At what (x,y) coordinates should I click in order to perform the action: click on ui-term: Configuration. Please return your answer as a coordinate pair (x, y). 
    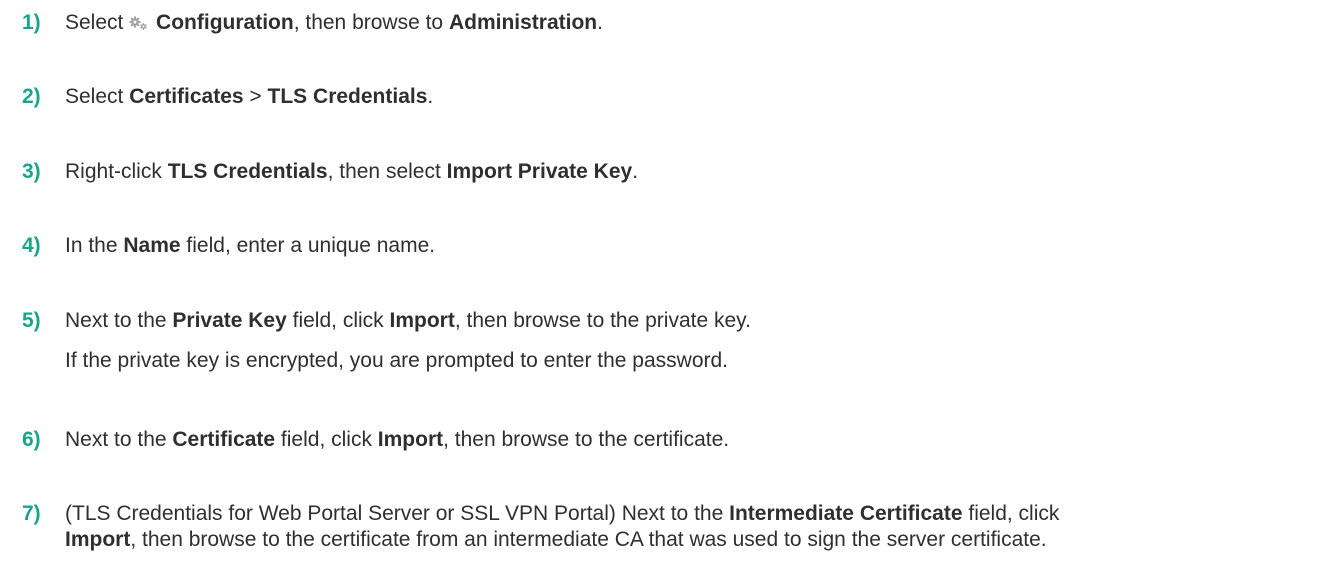
    Looking at the image, I should click on (225, 22).